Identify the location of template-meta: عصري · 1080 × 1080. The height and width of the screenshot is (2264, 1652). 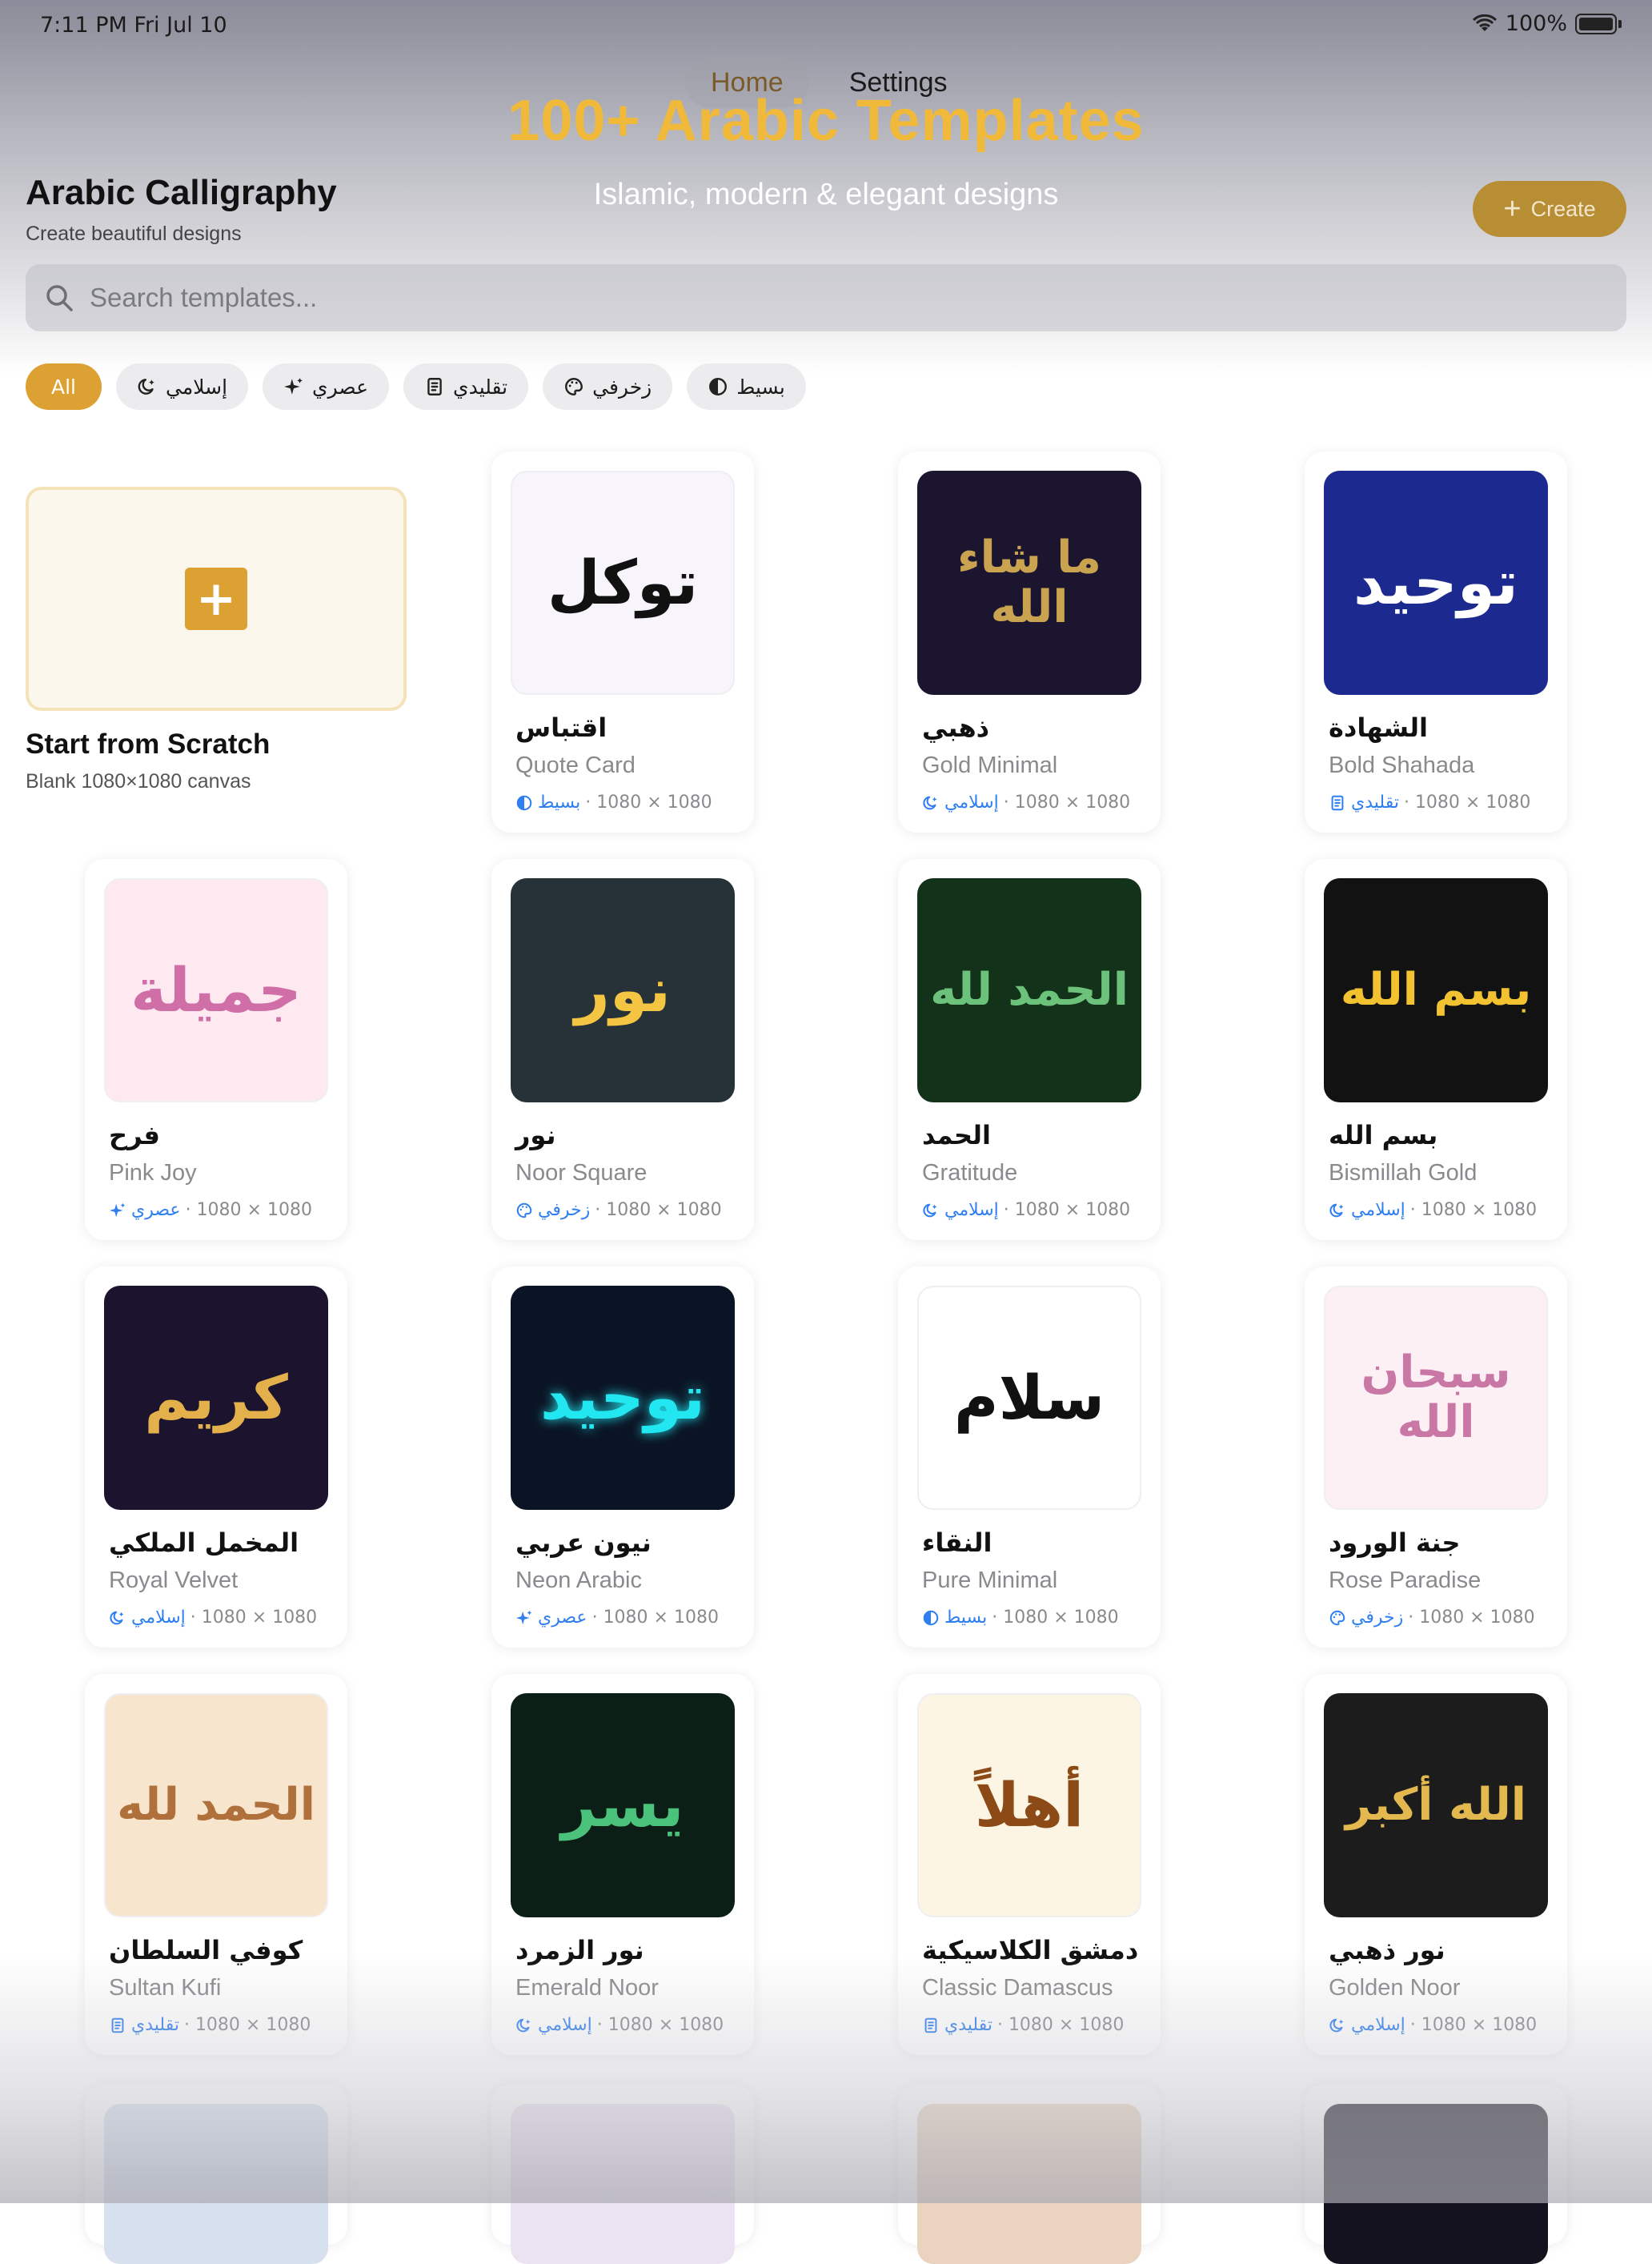
(617, 1618).